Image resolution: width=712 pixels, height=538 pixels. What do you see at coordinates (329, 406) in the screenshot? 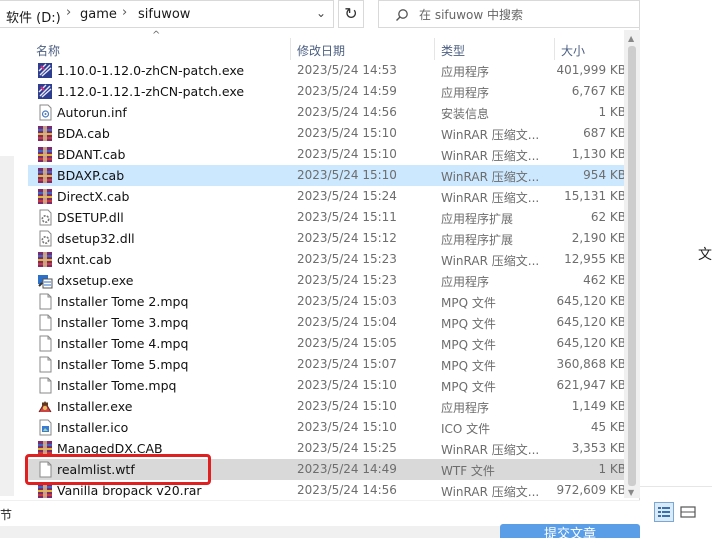
I see `file-row: Installer.exe 2023/5/24 15:10 应用程序 1,149 KB` at bounding box center [329, 406].